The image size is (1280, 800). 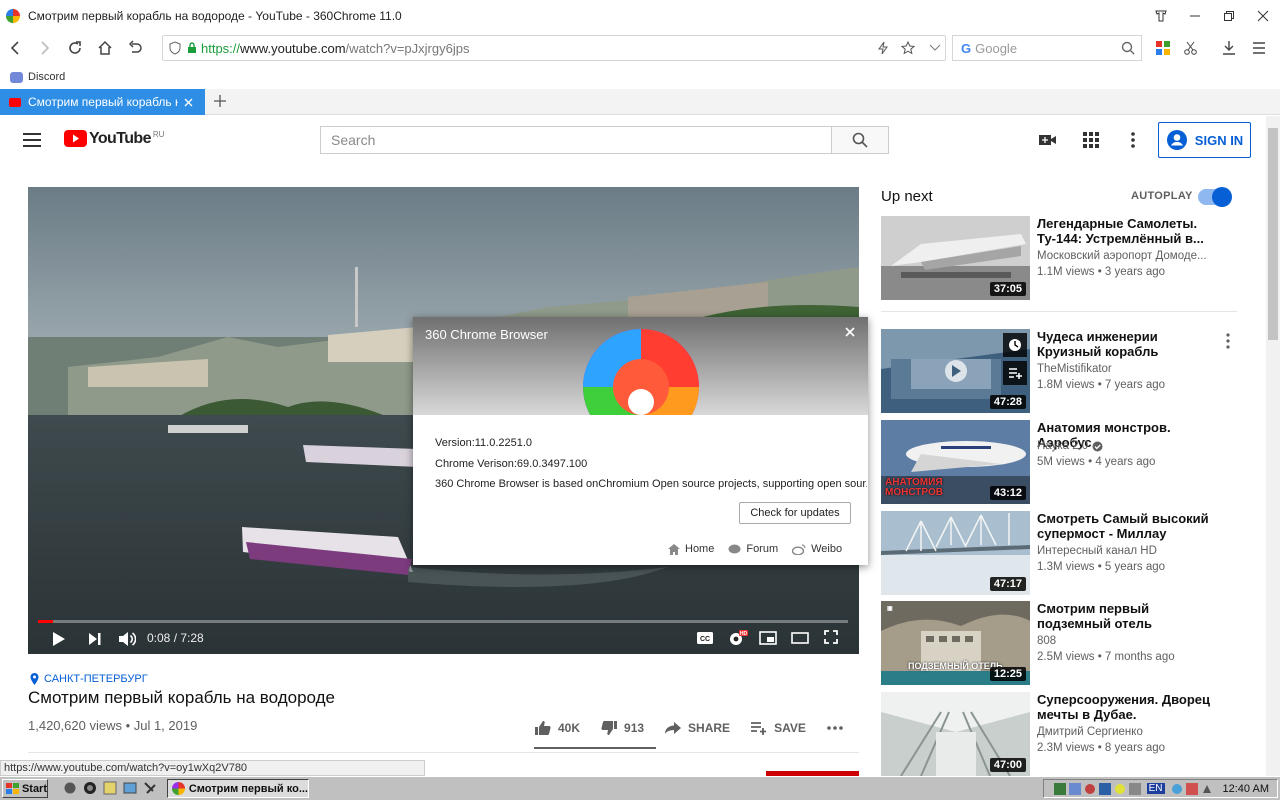 I want to click on video-thumbnail: 47:28, so click(x=955, y=371).